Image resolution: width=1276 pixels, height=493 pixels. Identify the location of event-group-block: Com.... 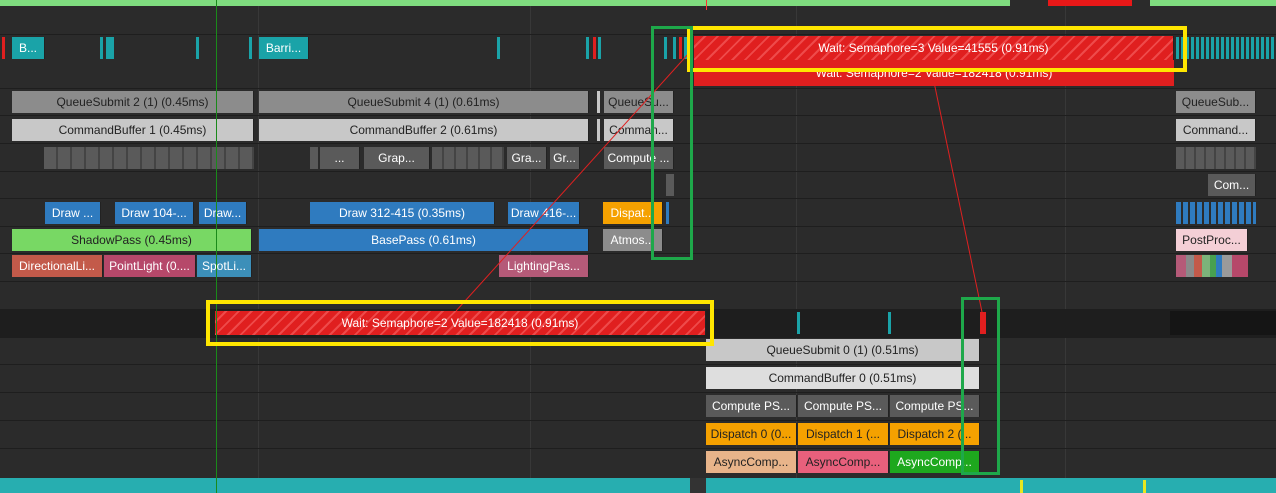
(1232, 185).